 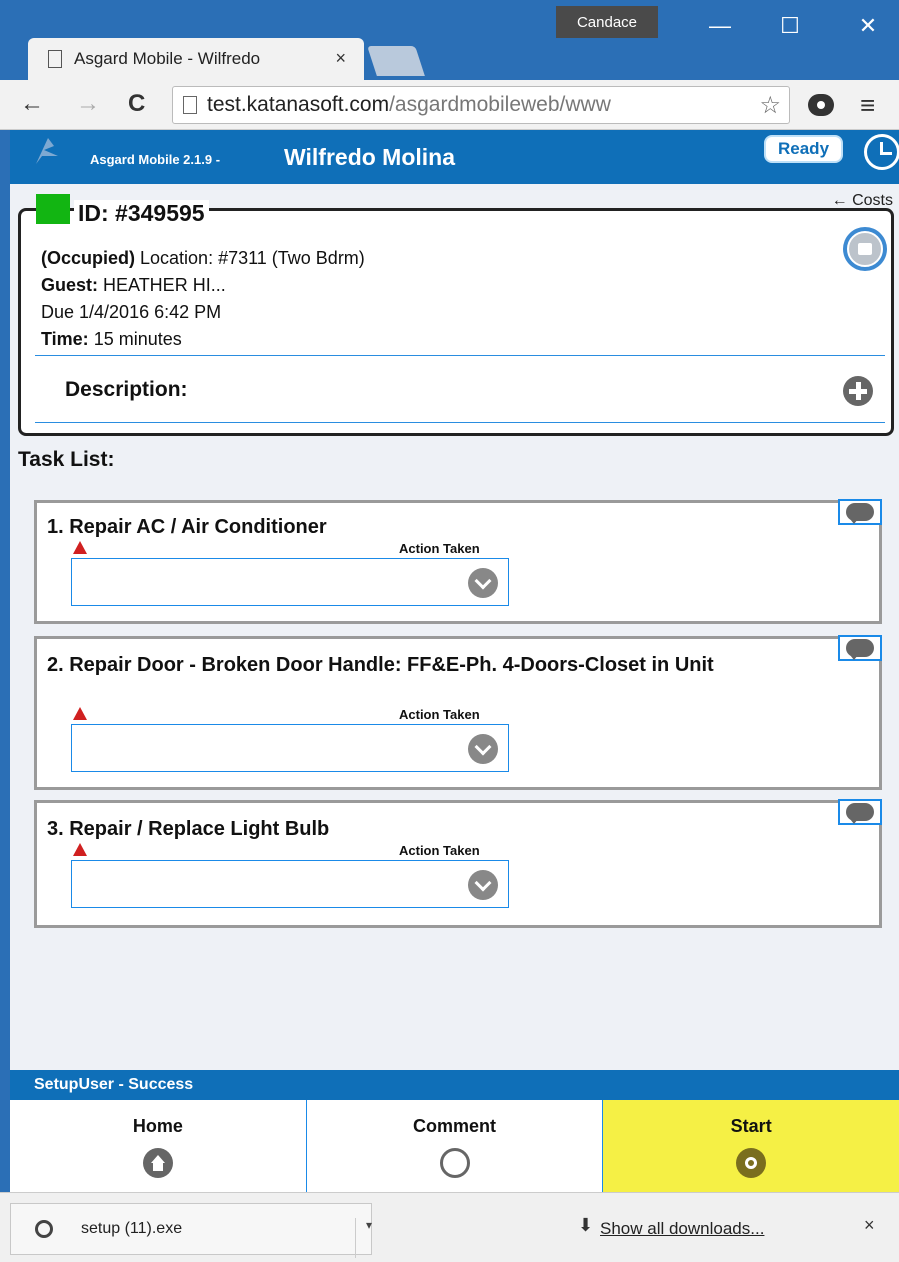 I want to click on location-line: (Occupied) Location: #7311 (Two Bdrm), so click(x=203, y=258).